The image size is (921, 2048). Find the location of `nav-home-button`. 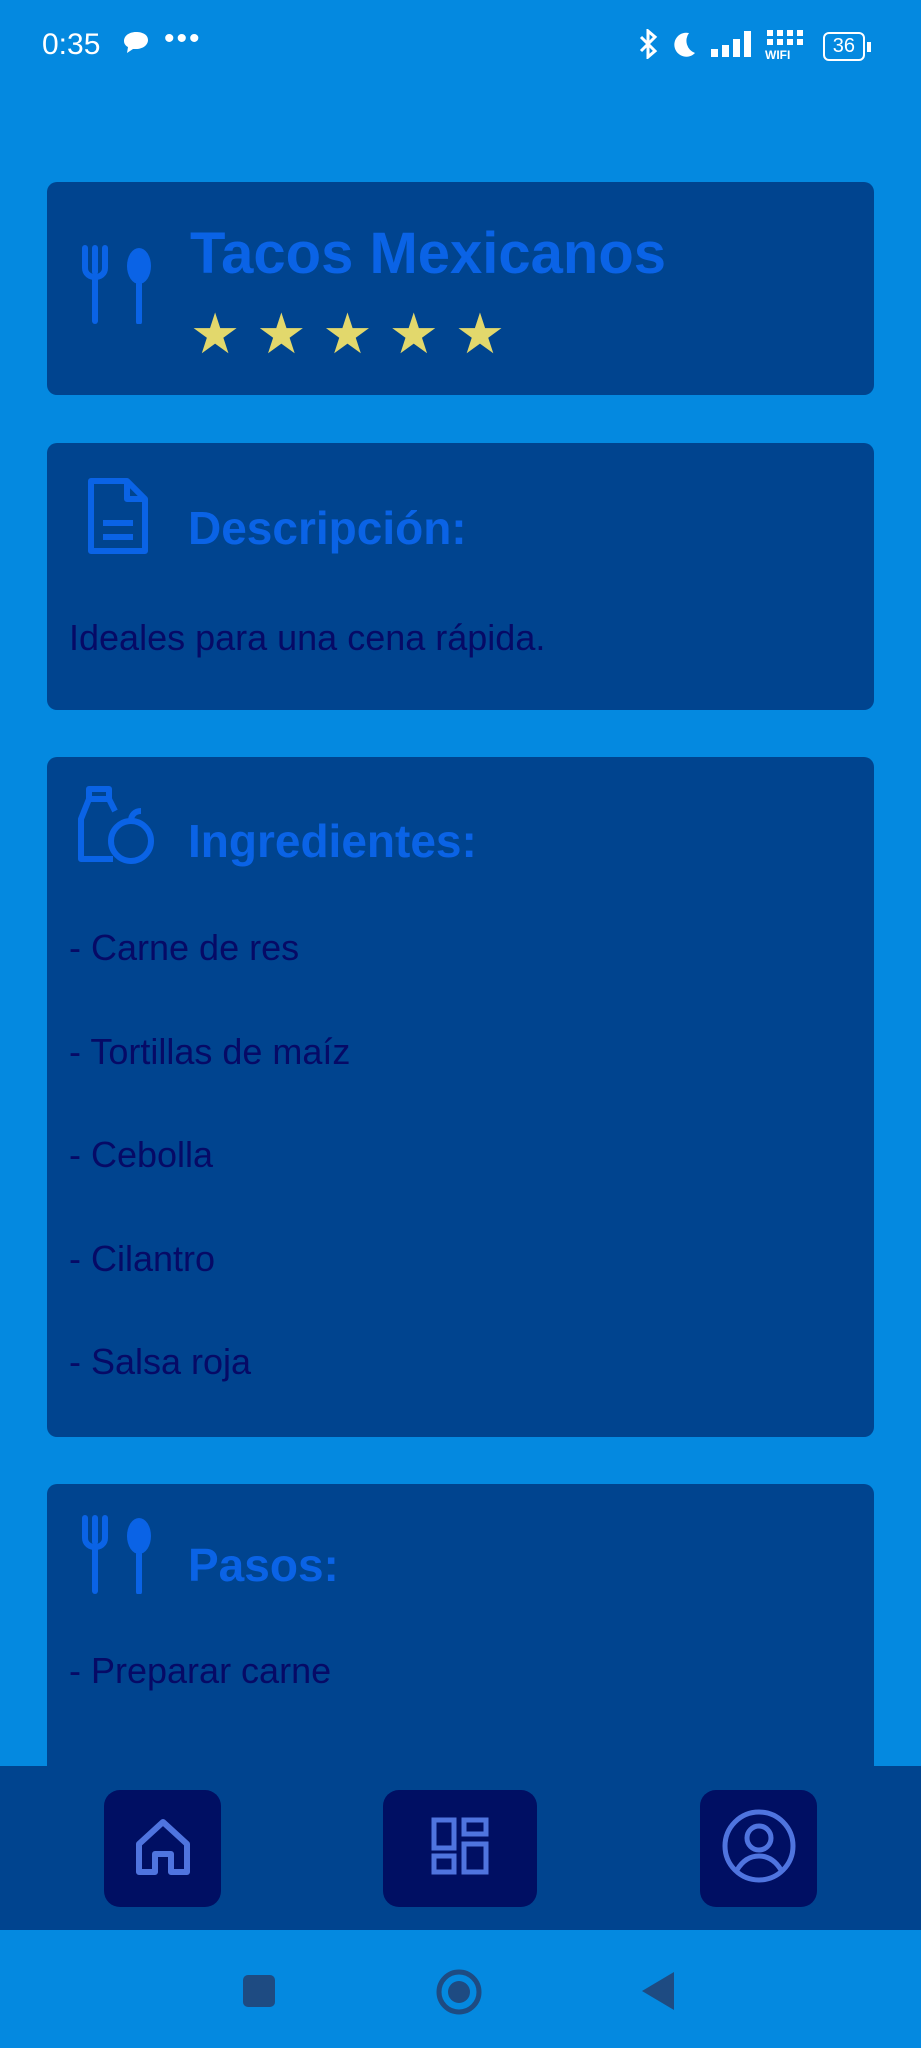

nav-home-button is located at coordinates (162, 1848).